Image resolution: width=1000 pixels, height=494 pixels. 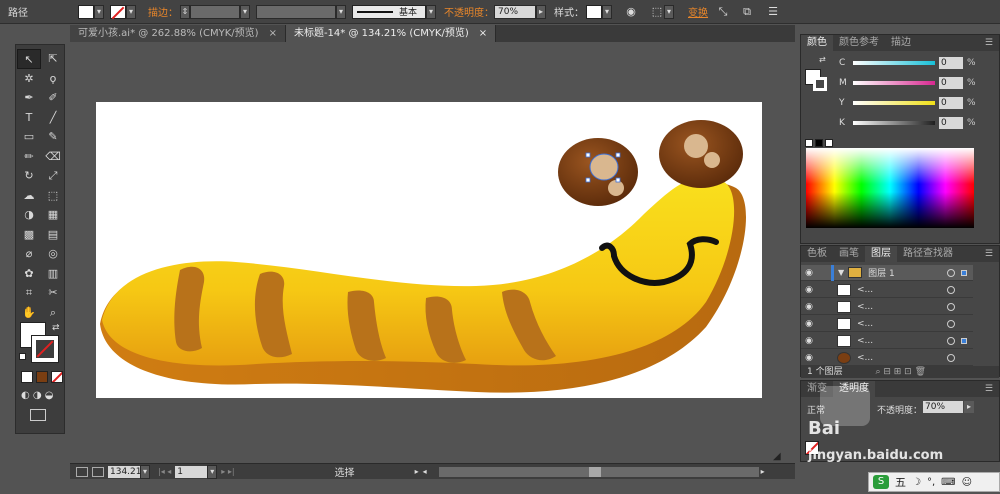 What do you see at coordinates (53, 196) in the screenshot?
I see `free-transform-tool-icon: ⬚` at bounding box center [53, 196].